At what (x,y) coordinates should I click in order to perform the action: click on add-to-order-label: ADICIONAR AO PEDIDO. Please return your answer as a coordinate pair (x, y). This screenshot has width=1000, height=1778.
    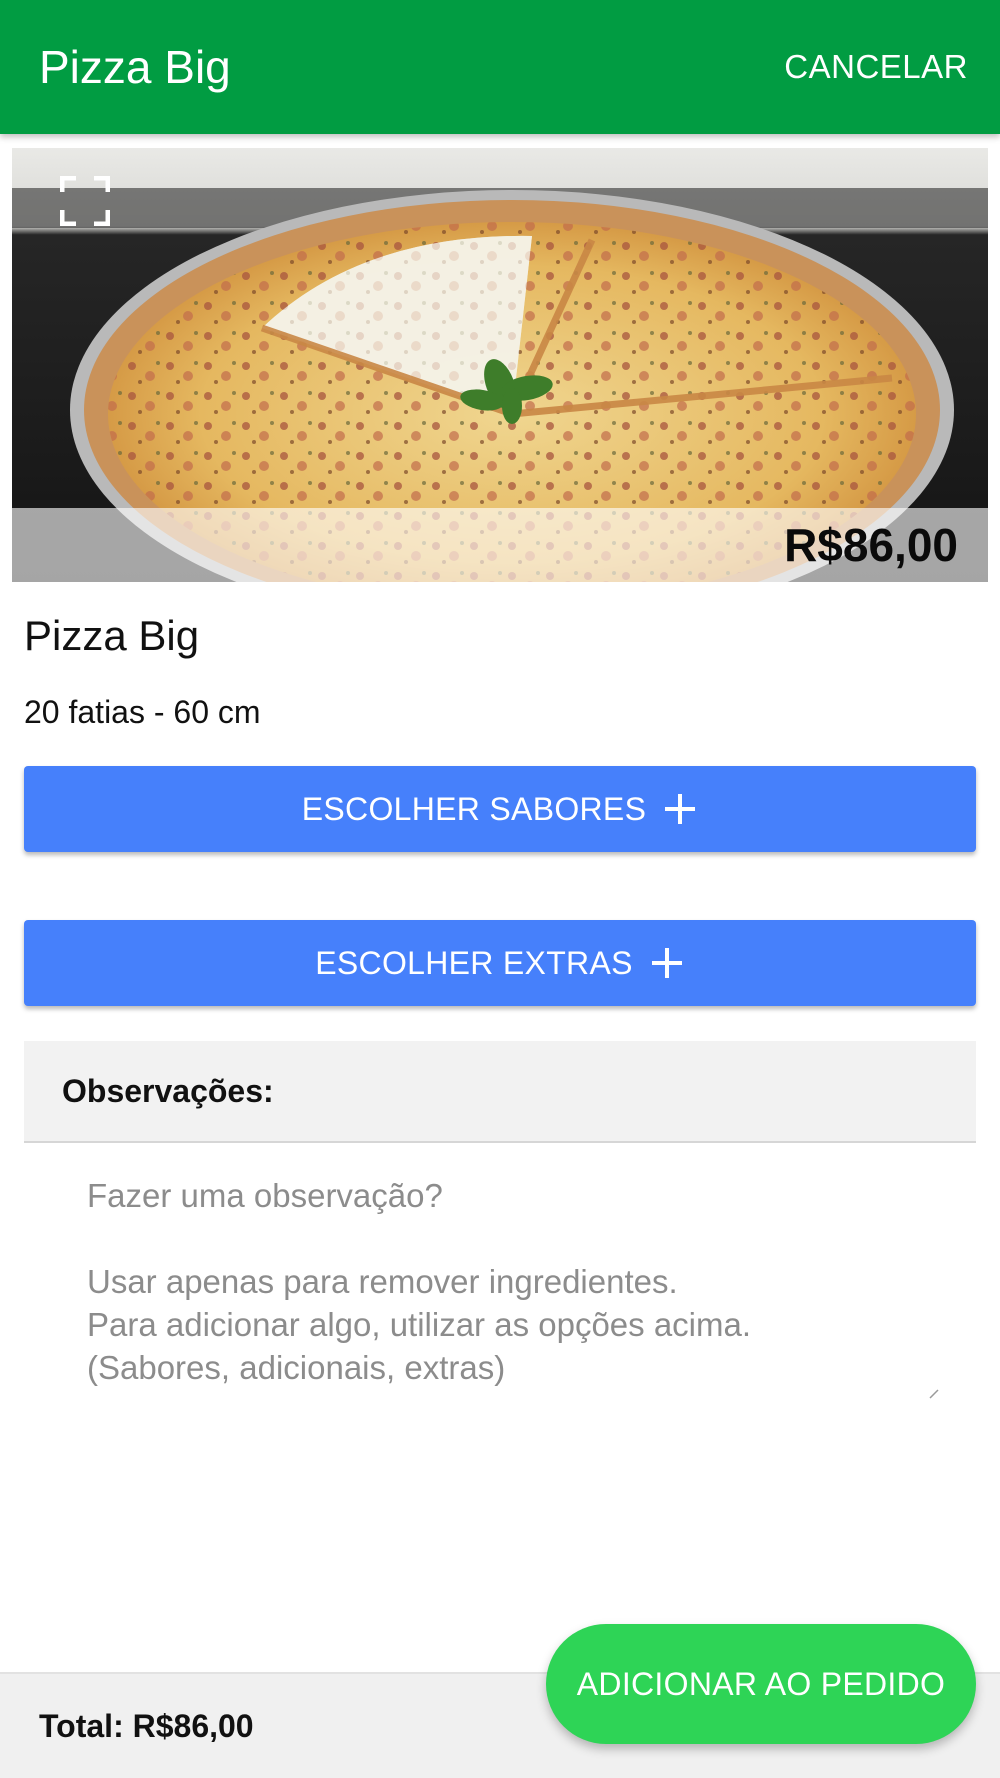
    Looking at the image, I should click on (761, 1683).